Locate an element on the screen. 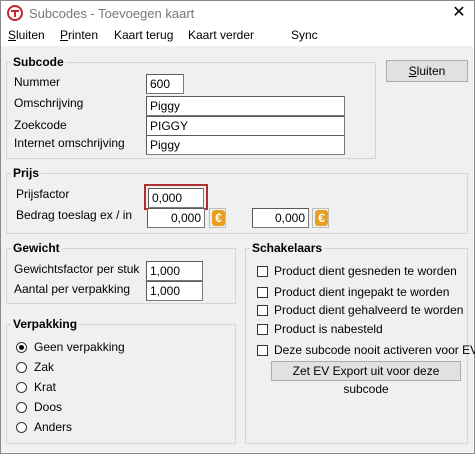 The width and height of the screenshot is (475, 454). radio-geen-verpakking is located at coordinates (21, 347).